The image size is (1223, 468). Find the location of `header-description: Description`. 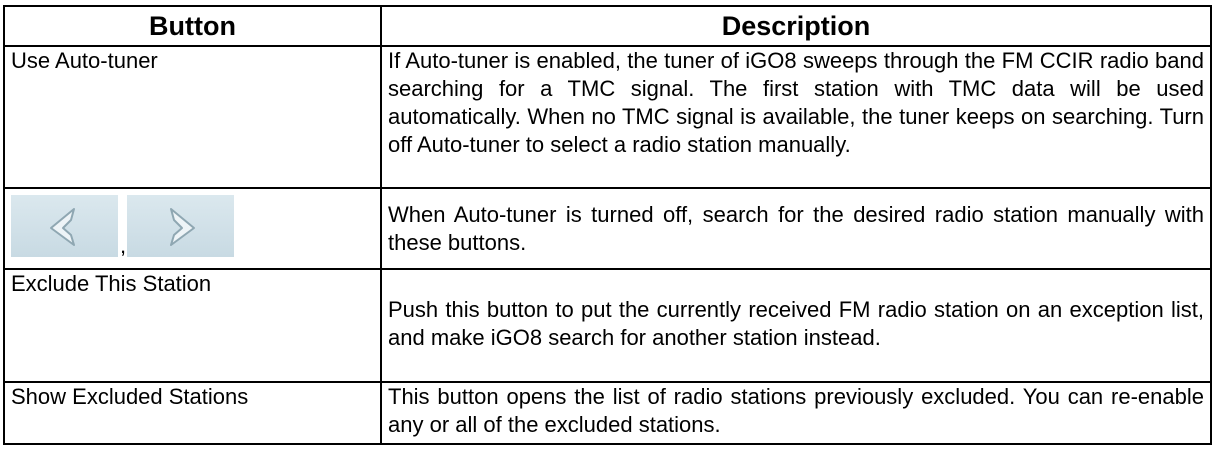

header-description: Description is located at coordinates (796, 26).